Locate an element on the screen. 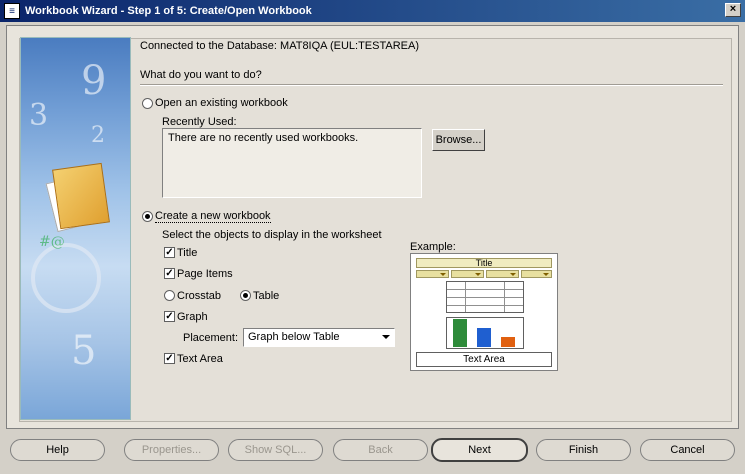 The height and width of the screenshot is (474, 745). at-sign-decoration: #@ is located at coordinates (52, 242).